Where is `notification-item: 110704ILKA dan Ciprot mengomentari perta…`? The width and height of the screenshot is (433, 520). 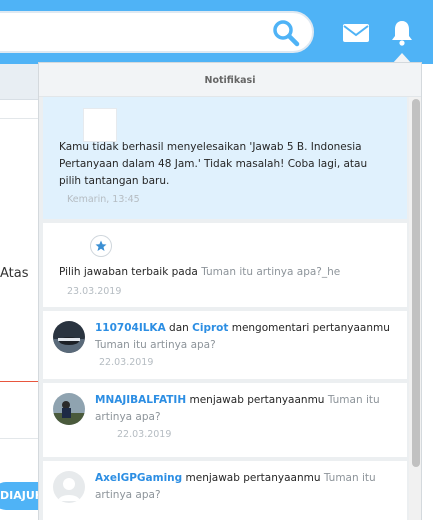
notification-item: 110704ILKA dan Ciprot mengomentari perta… is located at coordinates (225, 345).